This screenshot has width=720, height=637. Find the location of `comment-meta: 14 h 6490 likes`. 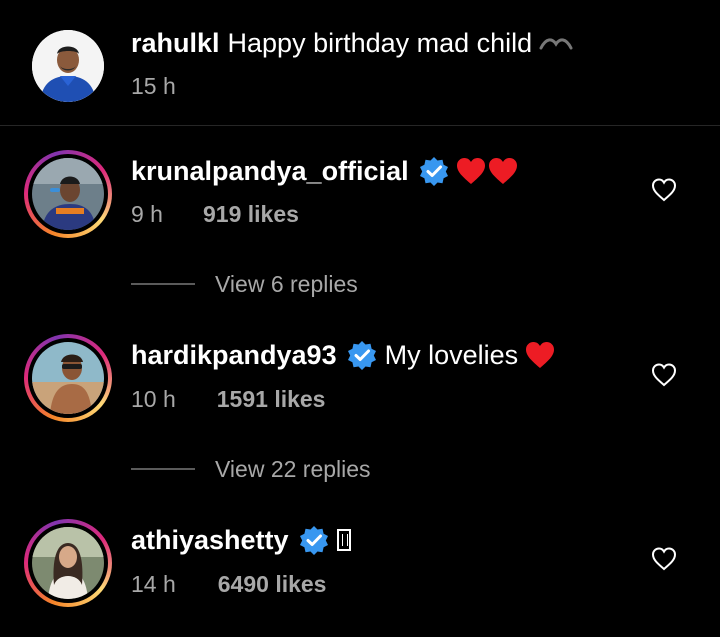

comment-meta: 14 h 6490 likes is located at coordinates (228, 584).